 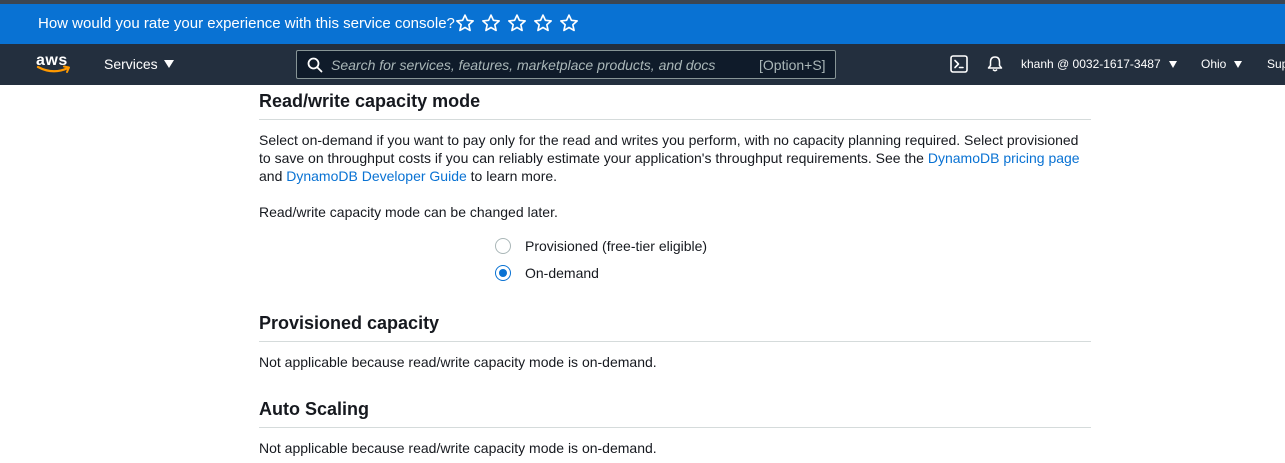 I want to click on section-title-auto-scaling: Auto Scaling, so click(x=314, y=409).